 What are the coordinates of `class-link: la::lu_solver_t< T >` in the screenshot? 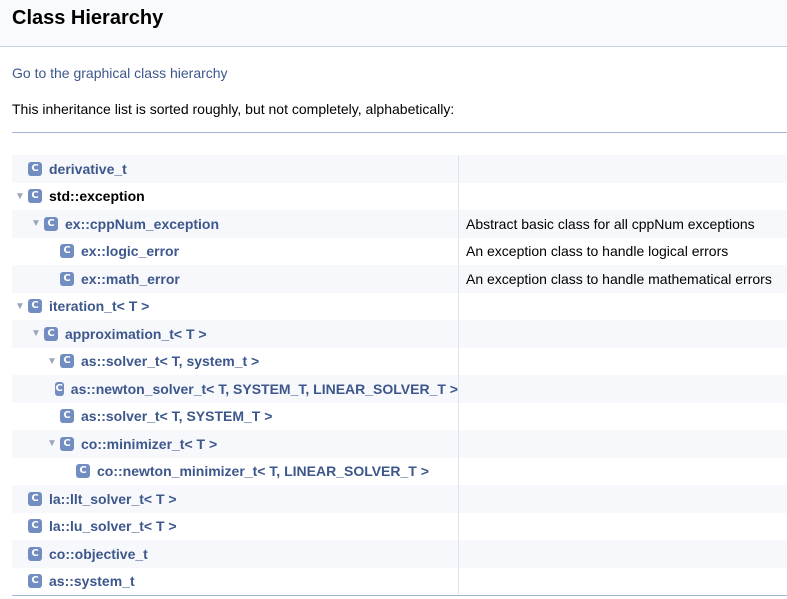 It's located at (113, 526).